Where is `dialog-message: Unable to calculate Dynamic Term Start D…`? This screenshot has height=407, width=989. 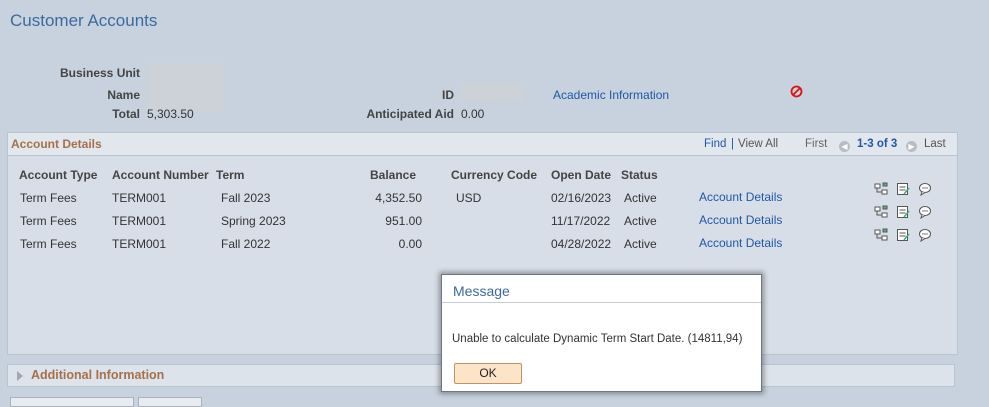
dialog-message: Unable to calculate Dynamic Term Start D… is located at coordinates (597, 339).